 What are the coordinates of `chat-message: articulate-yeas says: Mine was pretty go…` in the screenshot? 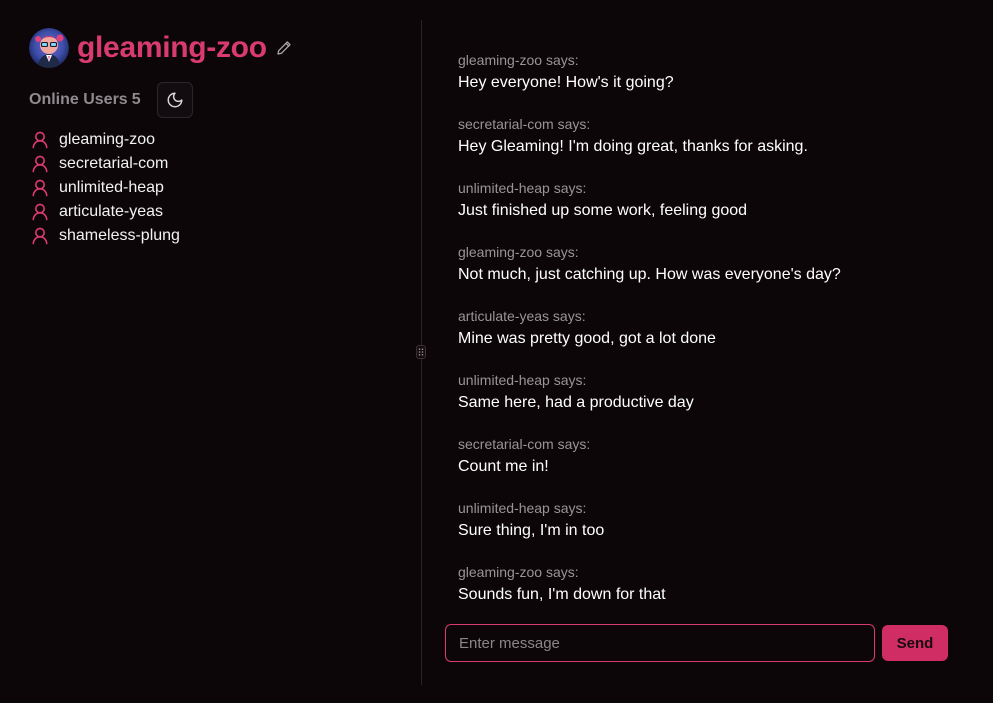 It's located at (708, 339).